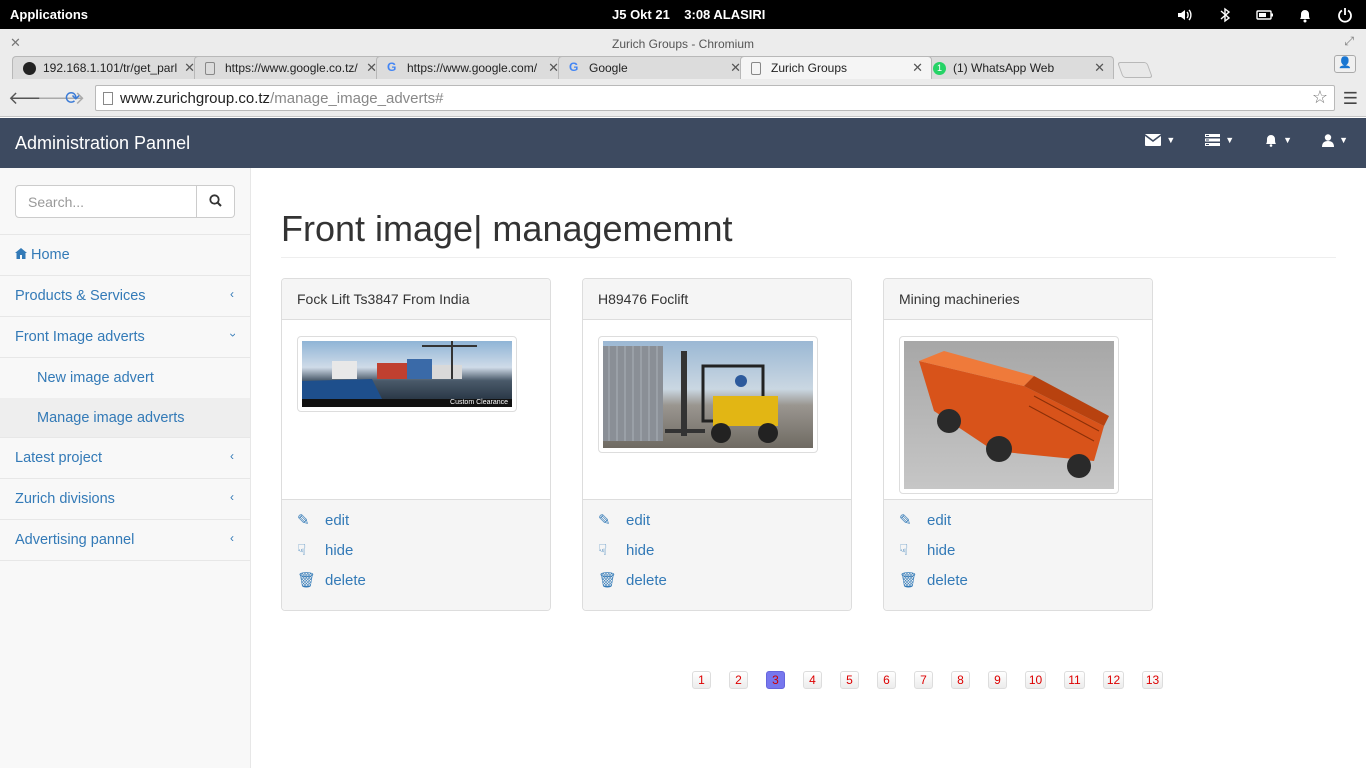 This screenshot has height=768, width=1366. I want to click on window-title: Zurich Groups - Chromium, so click(683, 44).